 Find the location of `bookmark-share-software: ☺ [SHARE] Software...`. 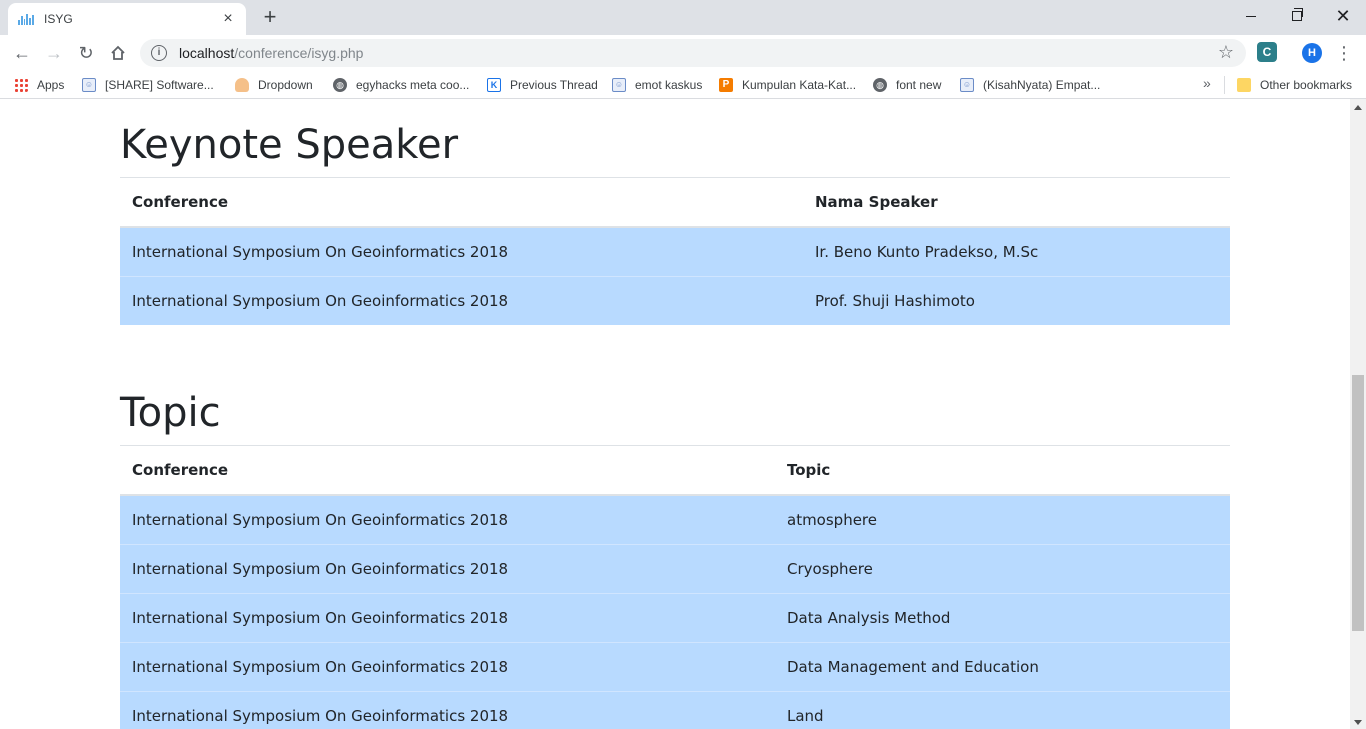

bookmark-share-software: ☺ [SHARE] Software... is located at coordinates (148, 85).